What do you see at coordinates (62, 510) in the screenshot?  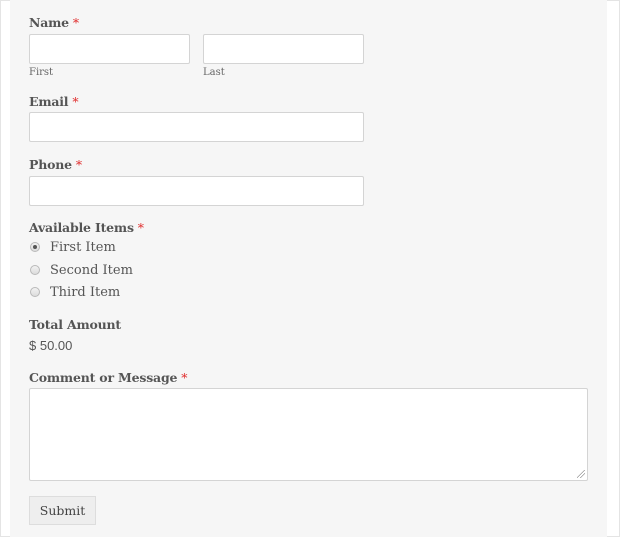 I see `submit-button: Submit` at bounding box center [62, 510].